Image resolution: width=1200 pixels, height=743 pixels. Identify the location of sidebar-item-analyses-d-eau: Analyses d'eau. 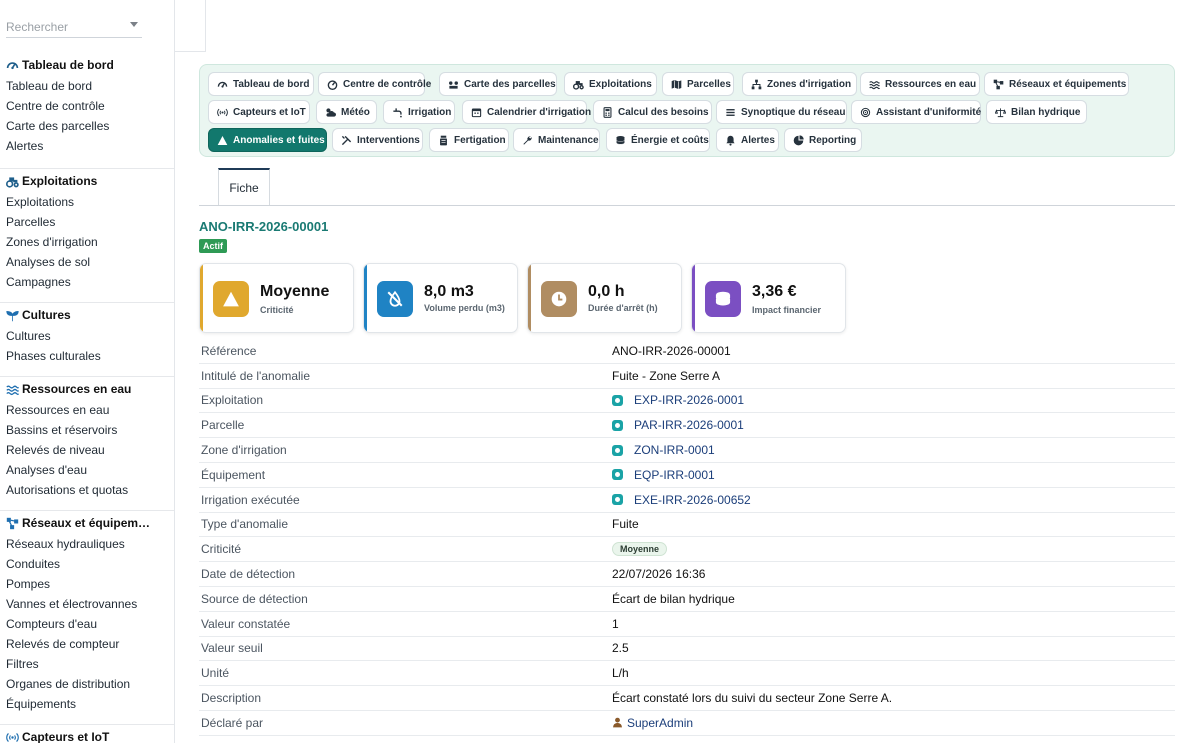
(87, 470).